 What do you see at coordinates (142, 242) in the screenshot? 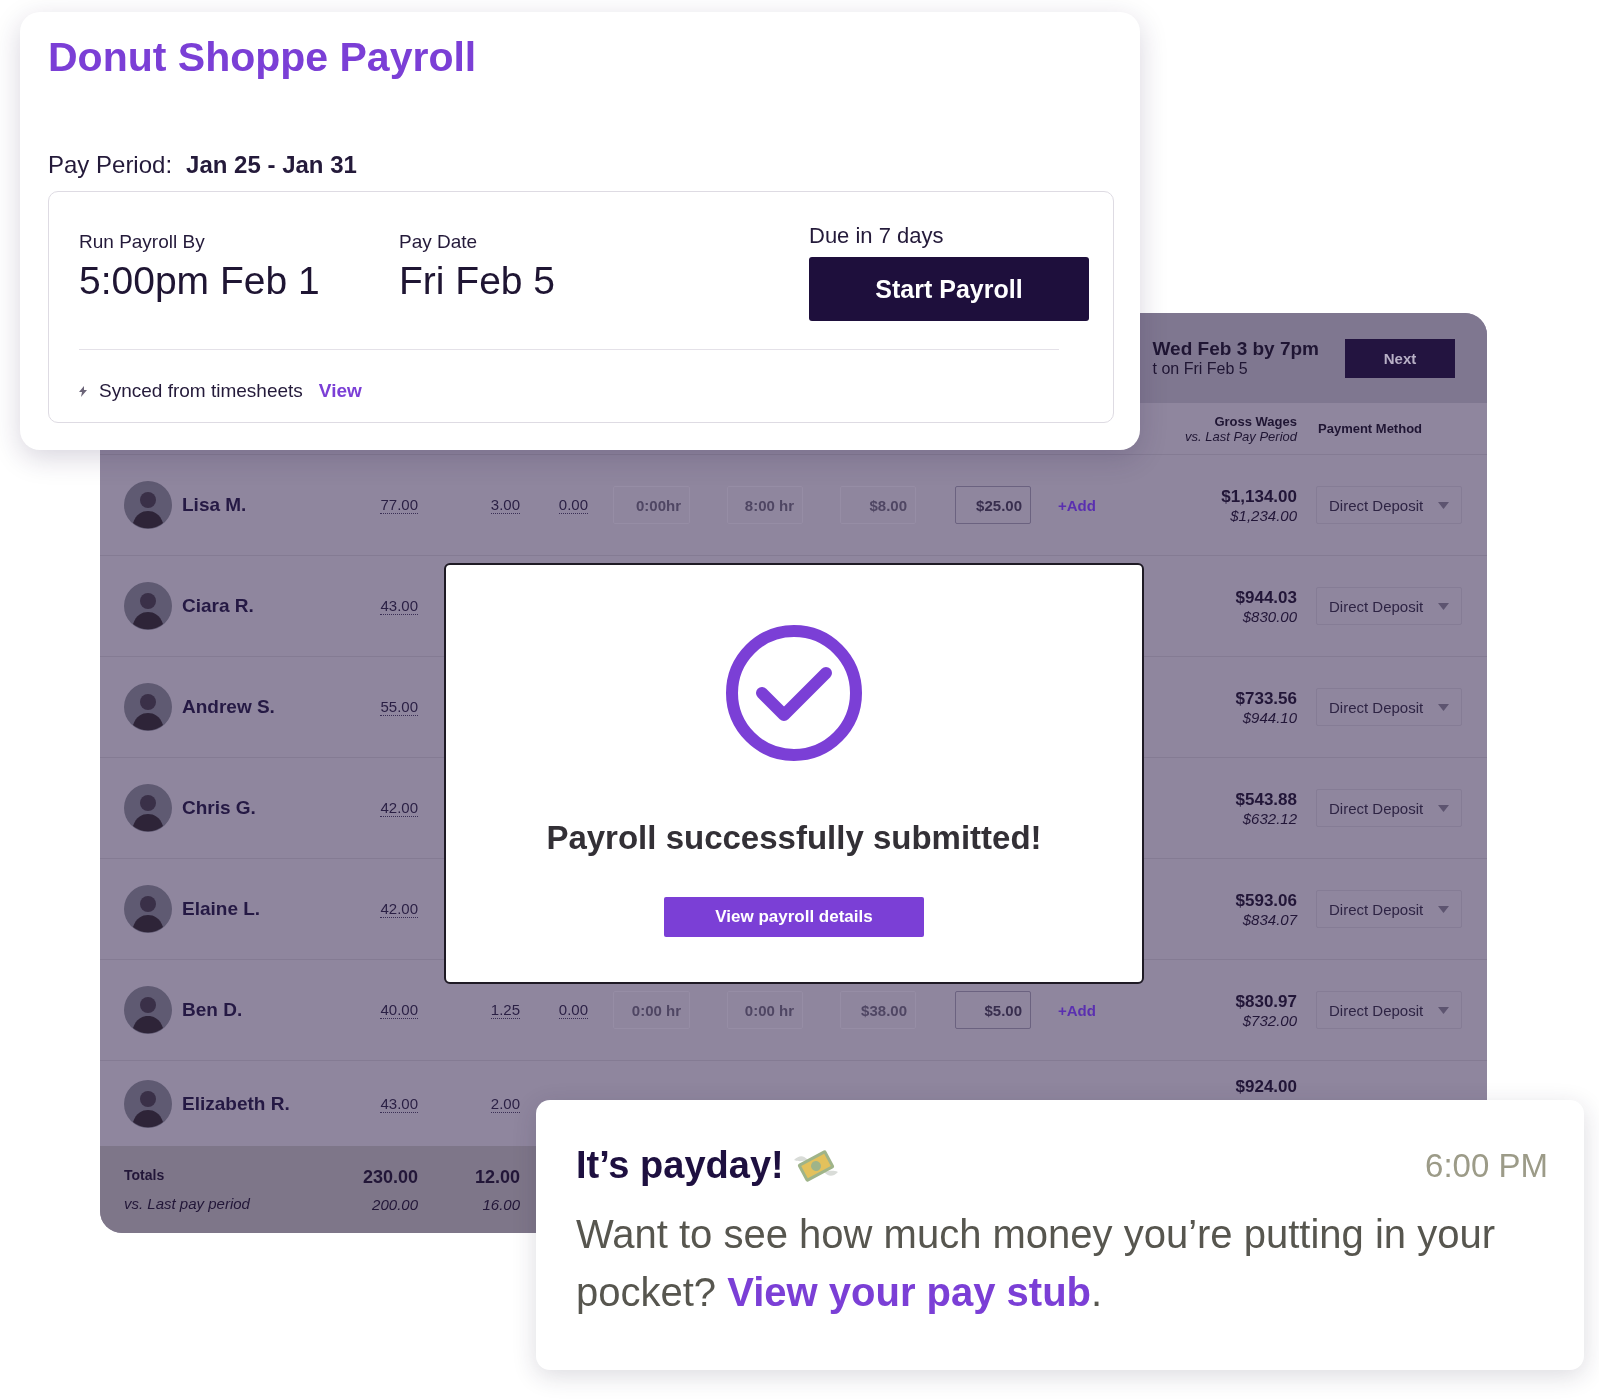
I see `run-by-label: Run Payroll By` at bounding box center [142, 242].